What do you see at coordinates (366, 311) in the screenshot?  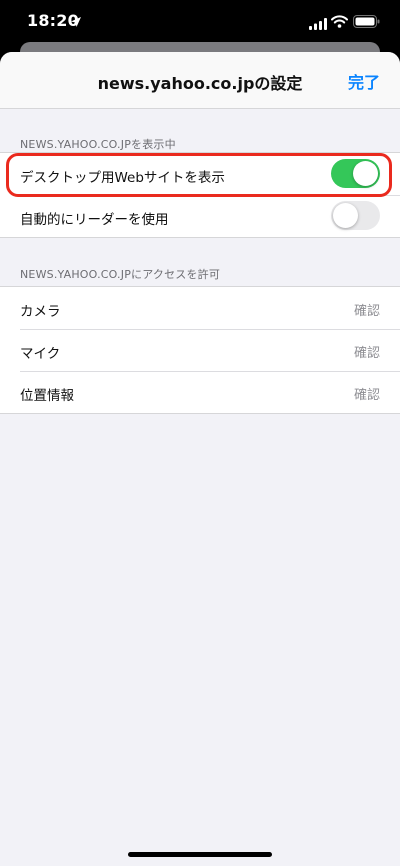 I see `camera-value: 確認` at bounding box center [366, 311].